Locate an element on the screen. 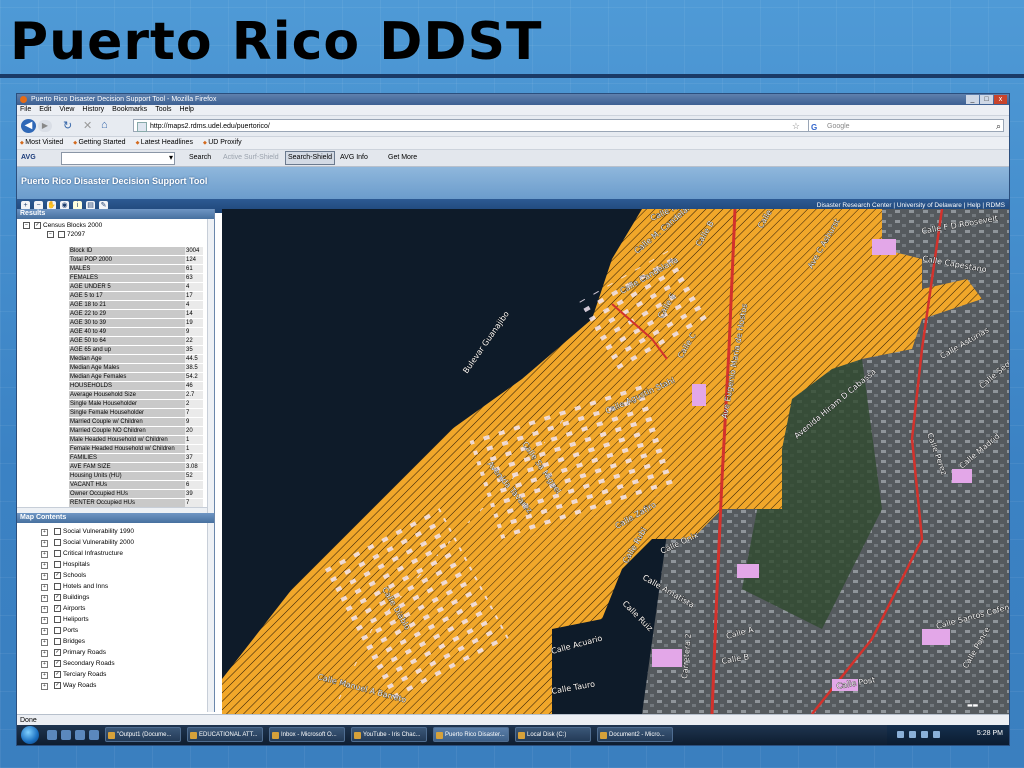 This screenshot has width=1024, height=768. menu-history: History is located at coordinates (93, 110).